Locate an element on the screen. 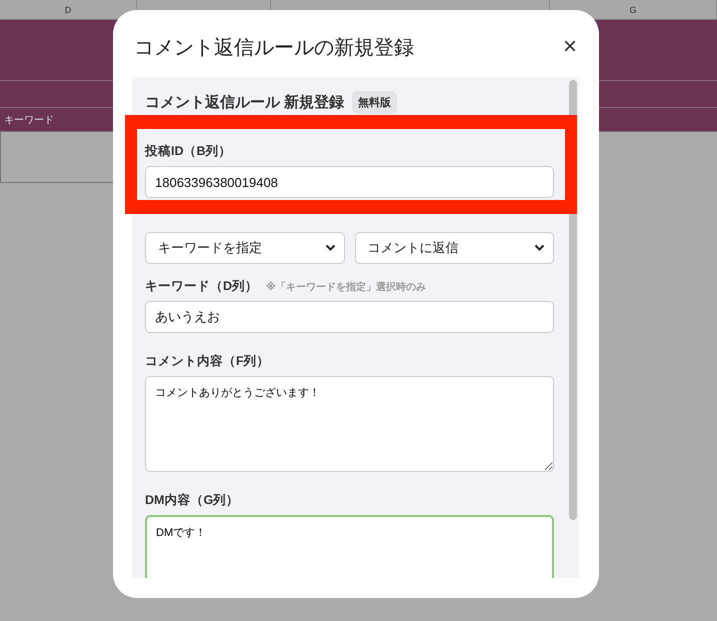 The image size is (717, 621). comment-field: コメントありがとうございます！ is located at coordinates (349, 424).